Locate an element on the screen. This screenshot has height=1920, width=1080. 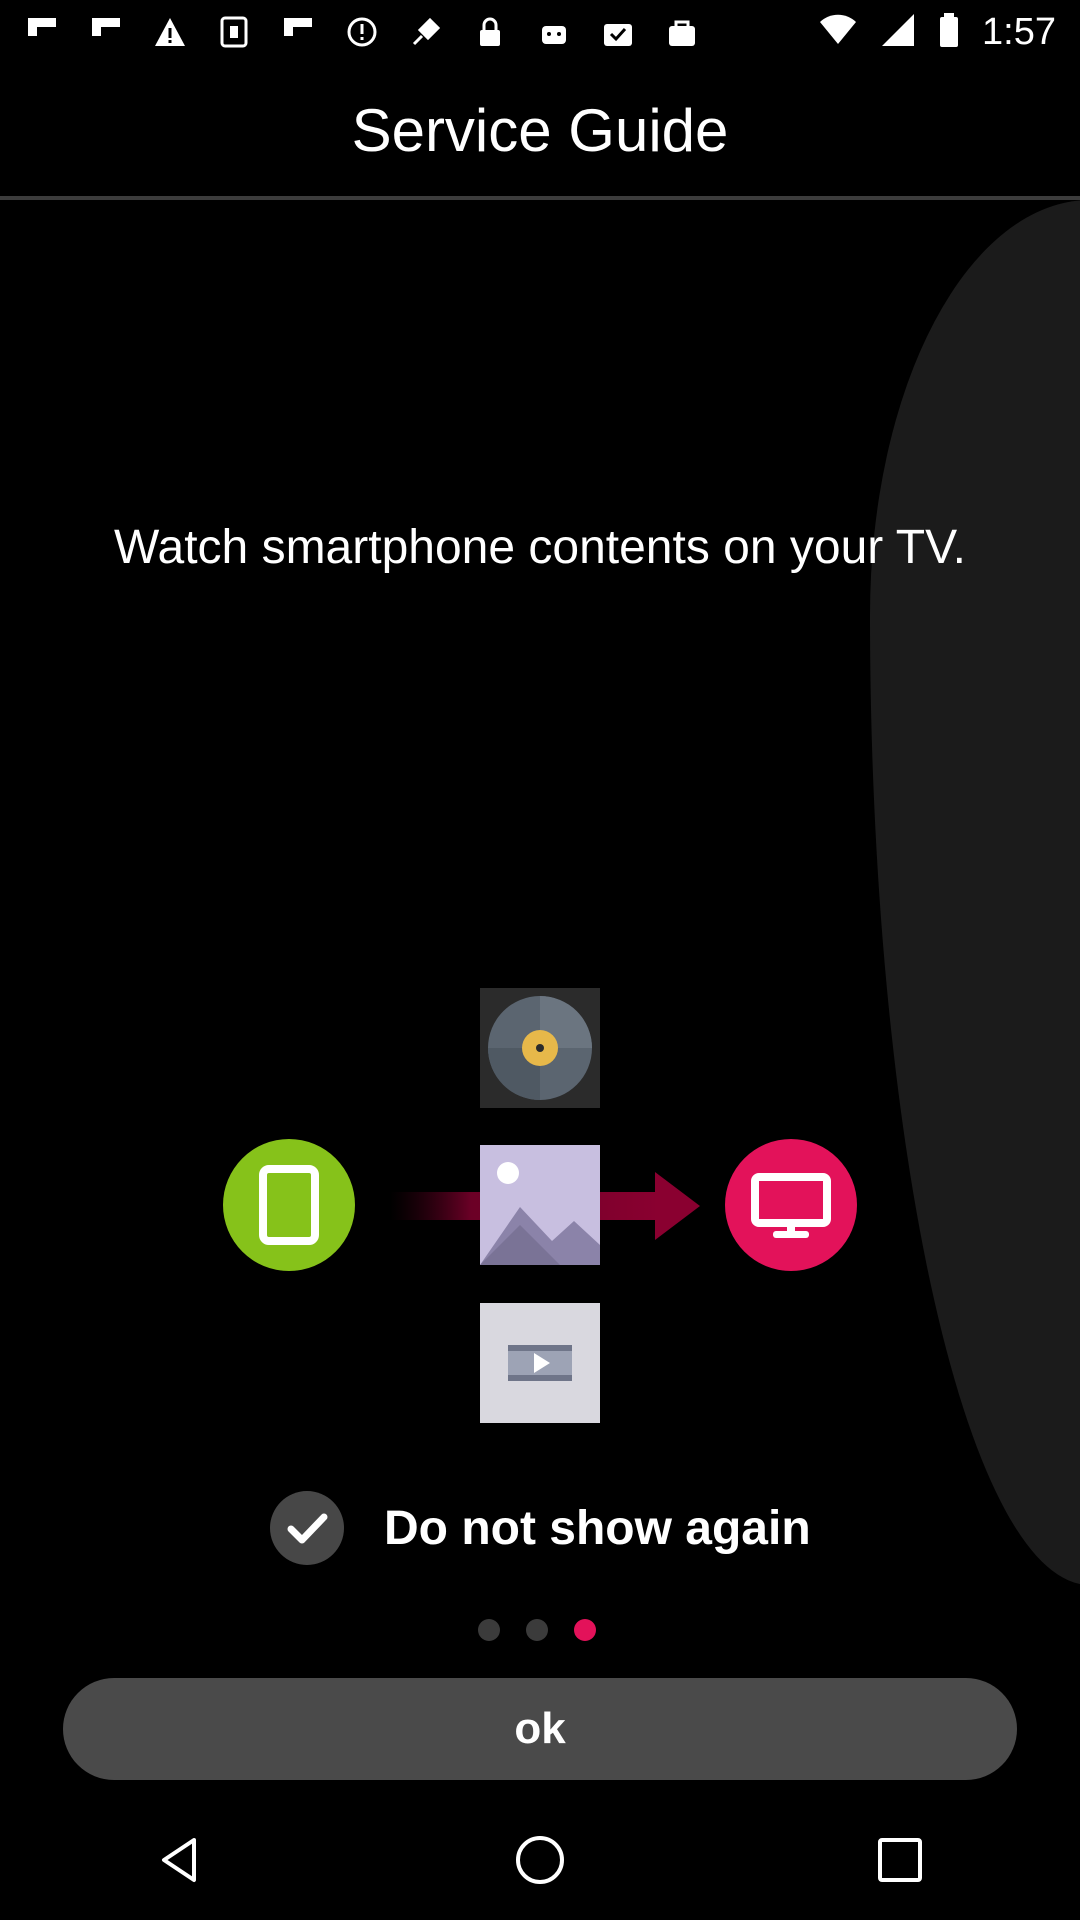
back-icon is located at coordinates (179, 1860).